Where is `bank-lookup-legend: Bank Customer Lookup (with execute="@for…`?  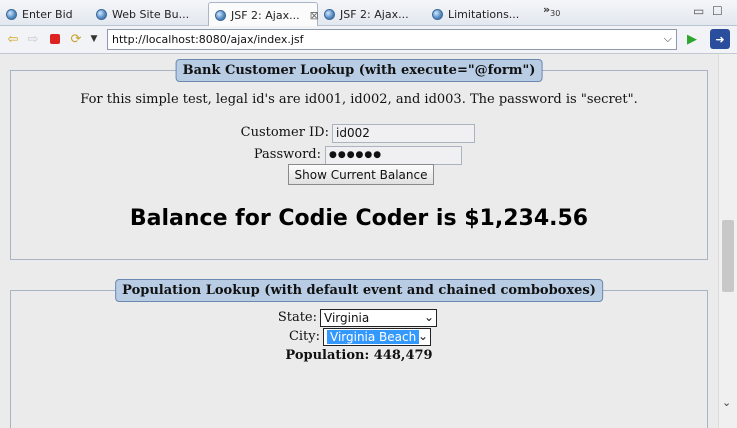
bank-lookup-legend: Bank Customer Lookup (with execute="@for… is located at coordinates (359, 70).